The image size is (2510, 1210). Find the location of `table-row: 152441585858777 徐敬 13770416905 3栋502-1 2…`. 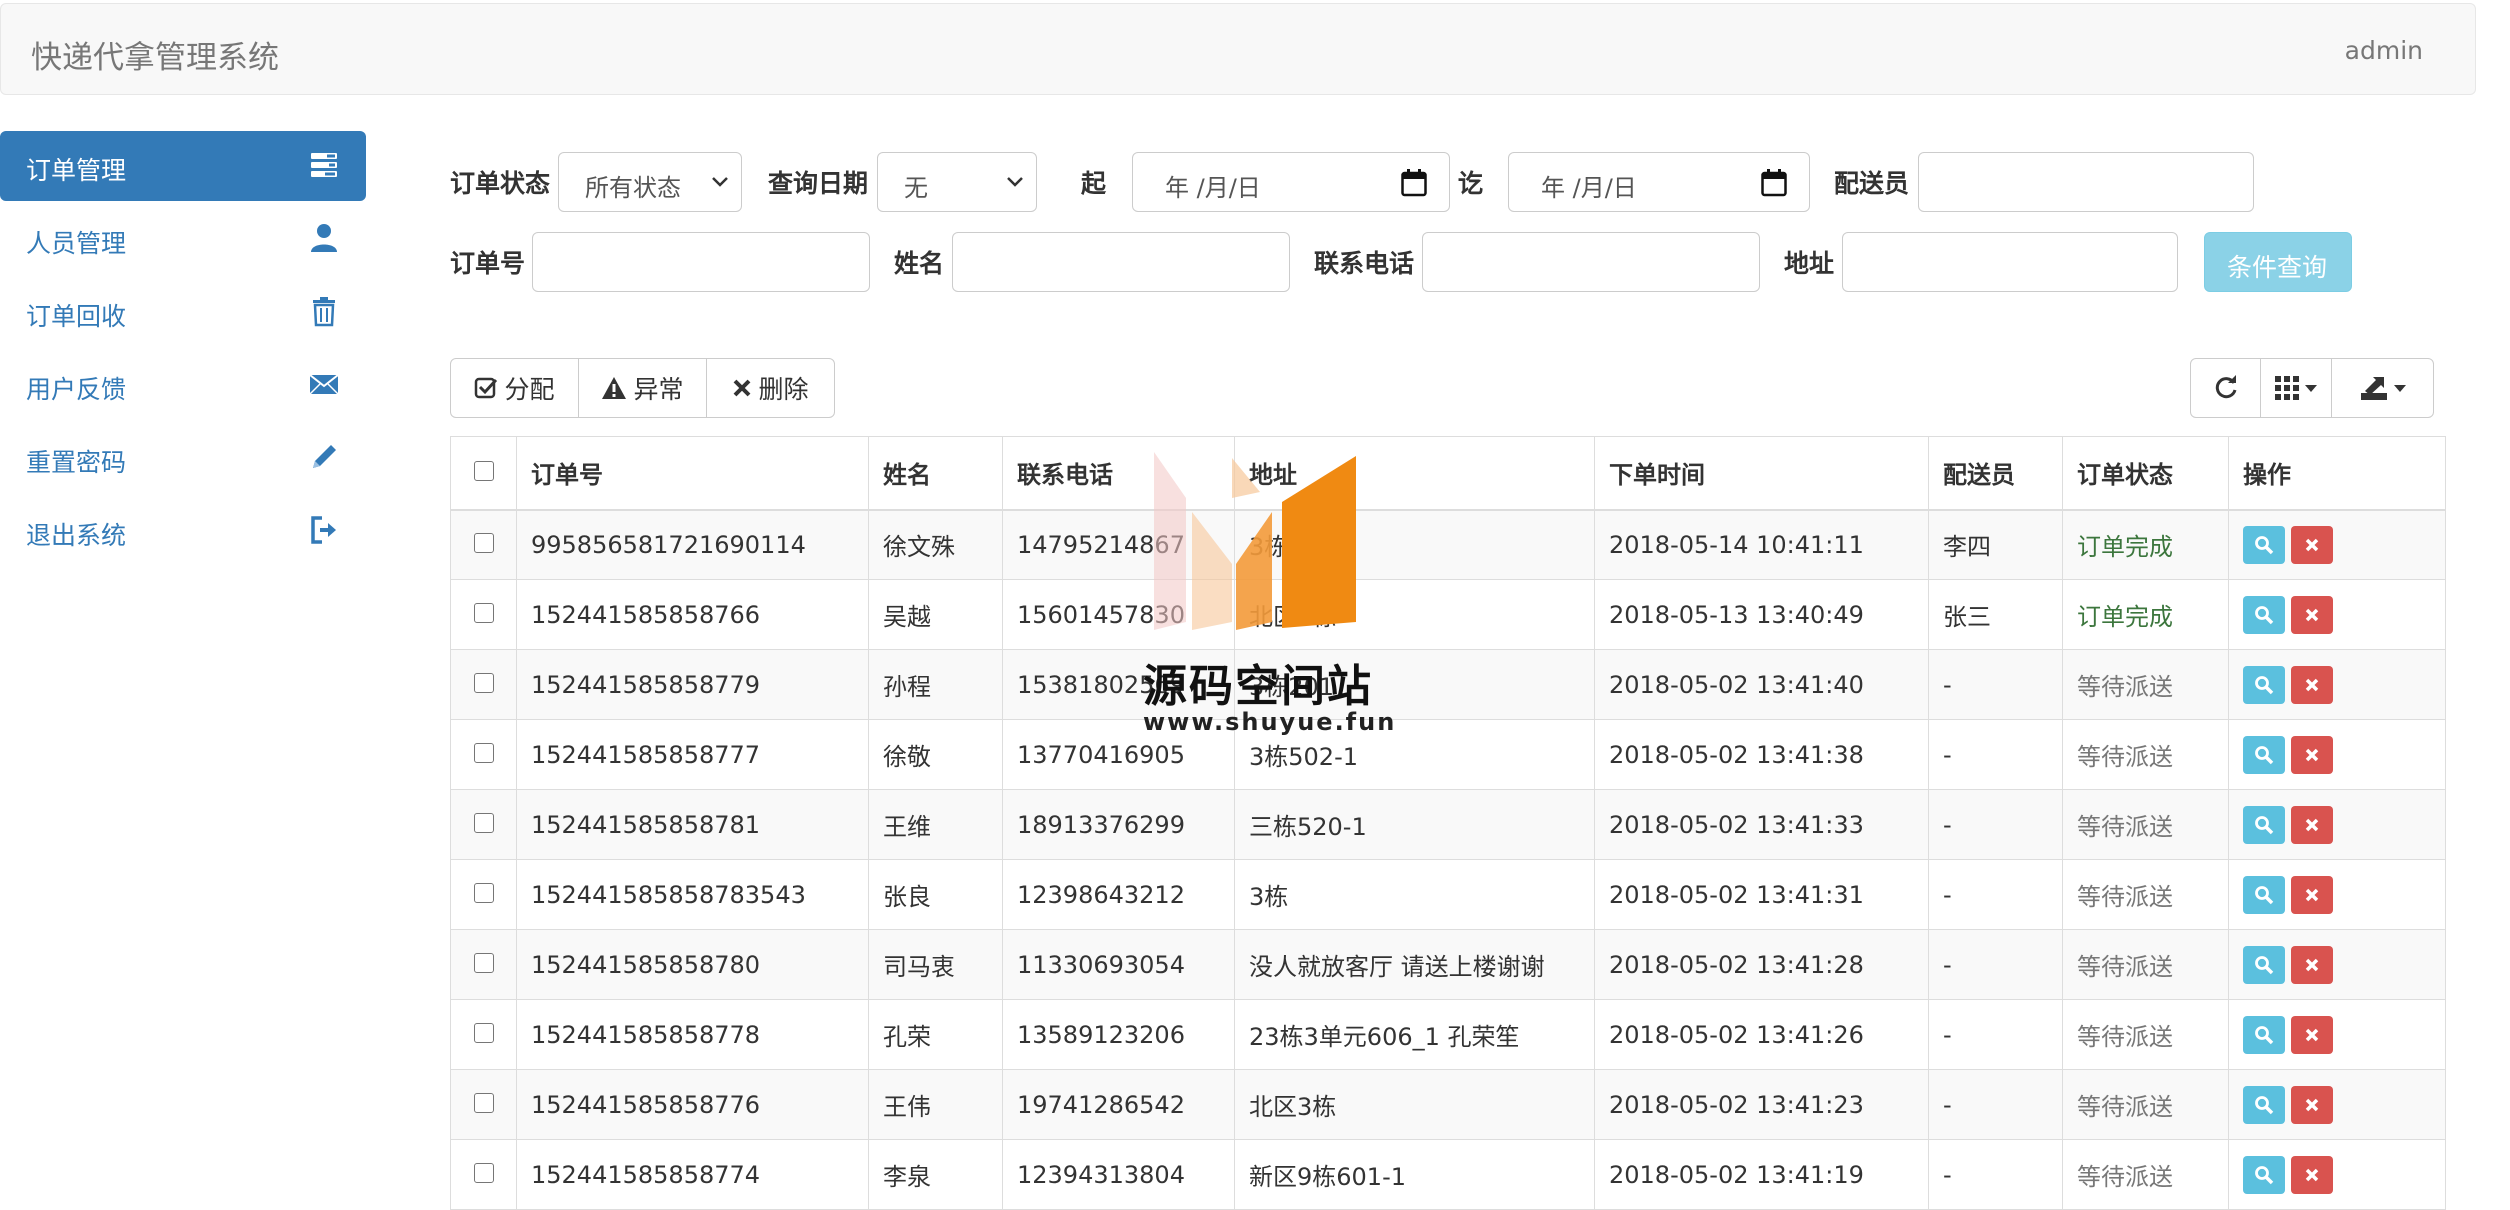

table-row: 152441585858777 徐敬 13770416905 3栋502-1 2… is located at coordinates (1448, 754).